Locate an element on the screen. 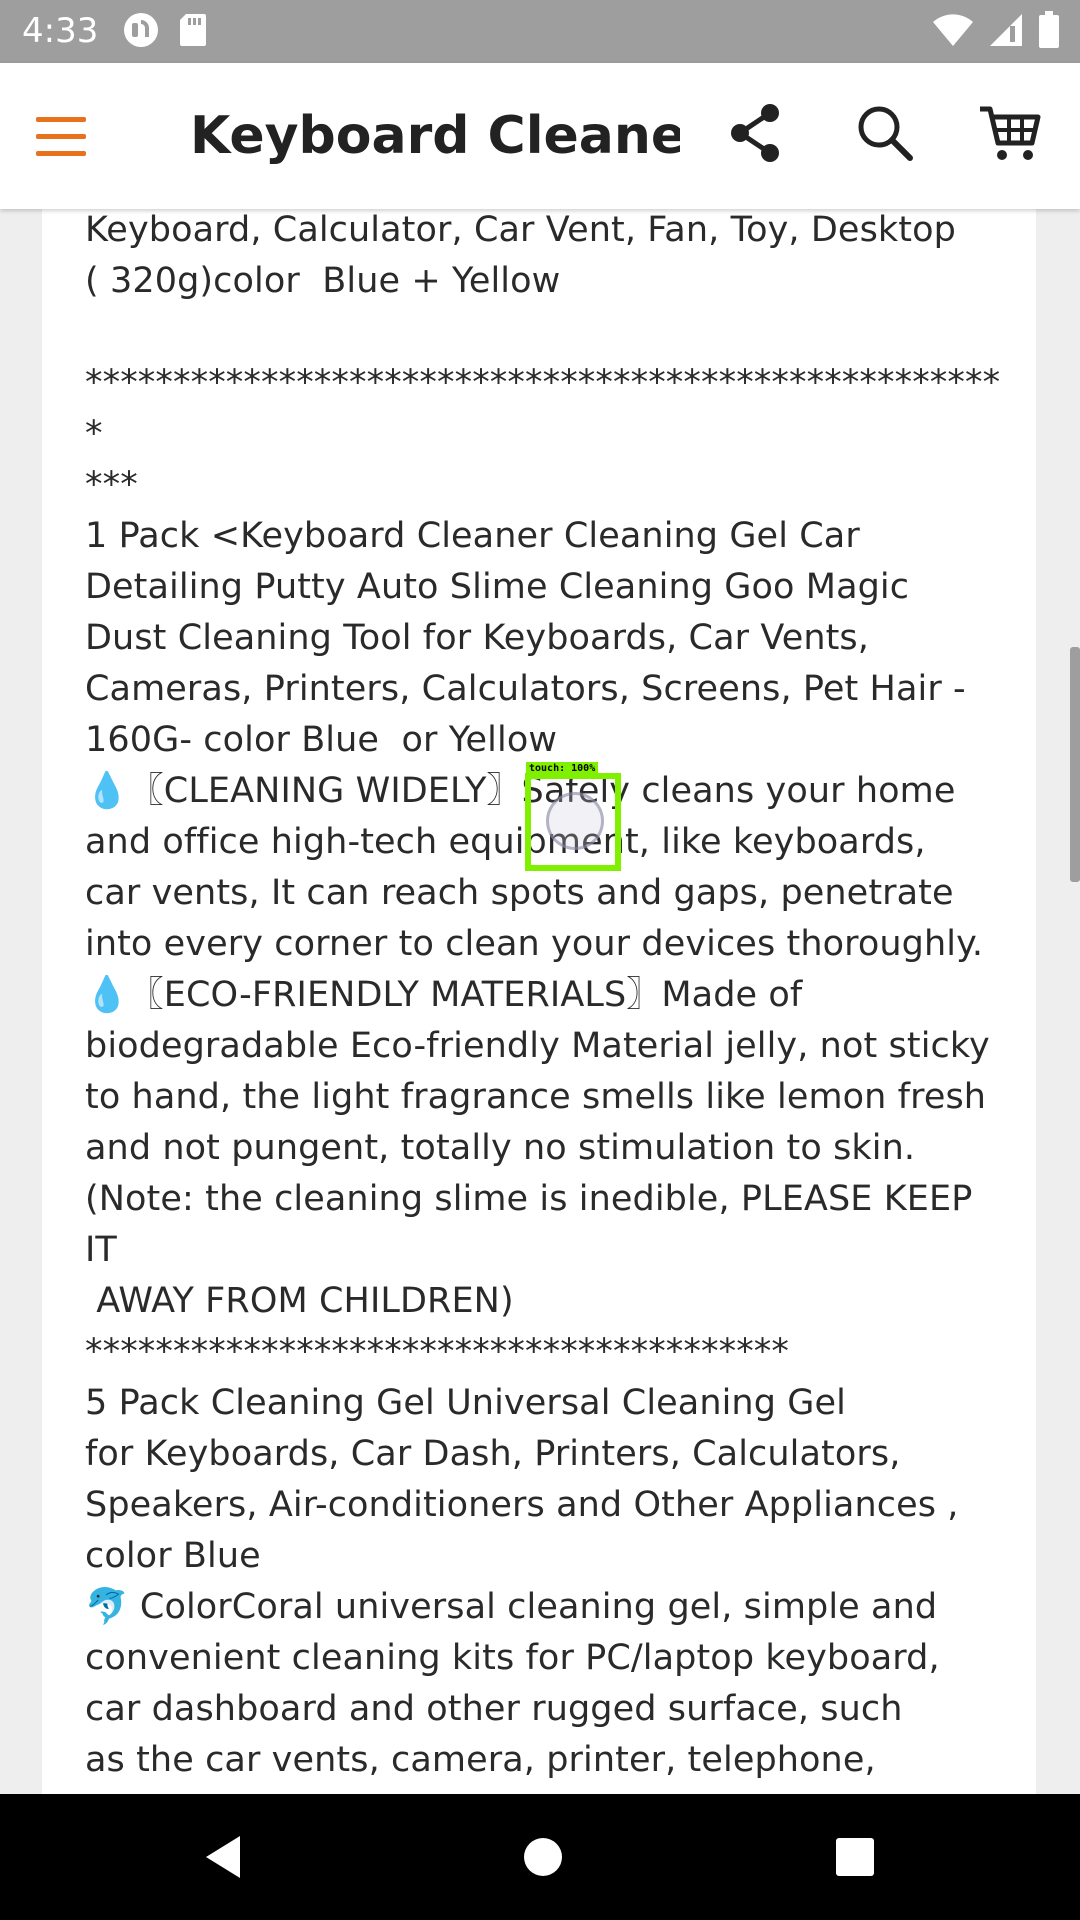 Image resolution: width=1080 pixels, height=1920 pixels. recents-button is located at coordinates (855, 1857).